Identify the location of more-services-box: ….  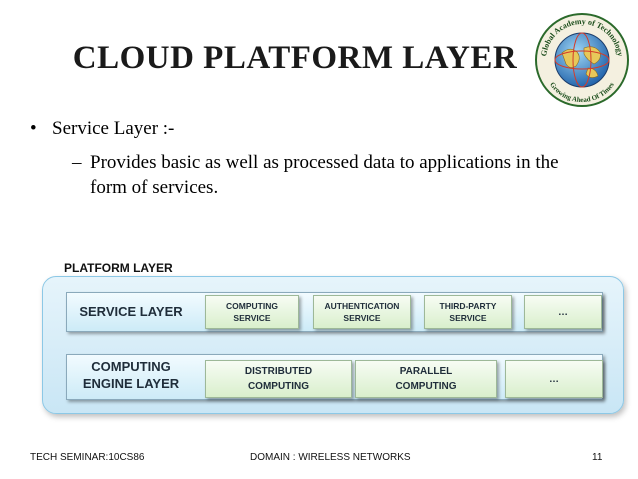
(563, 312).